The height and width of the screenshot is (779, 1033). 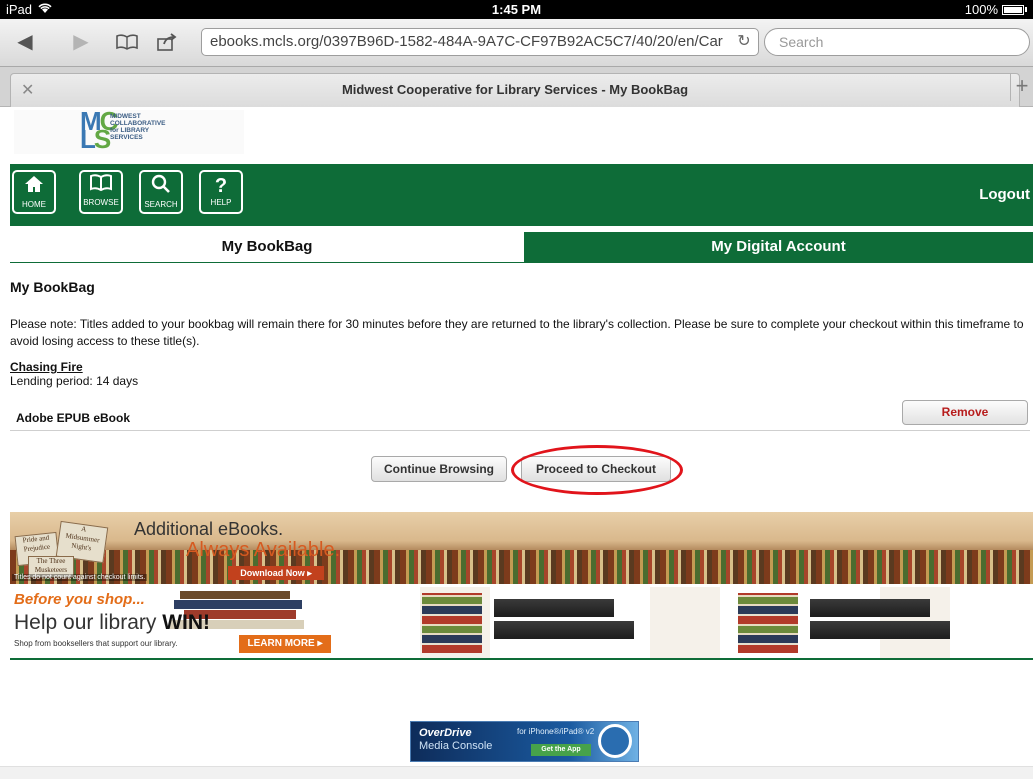 I want to click on get-the-app-button: Get the App, so click(x=561, y=750).